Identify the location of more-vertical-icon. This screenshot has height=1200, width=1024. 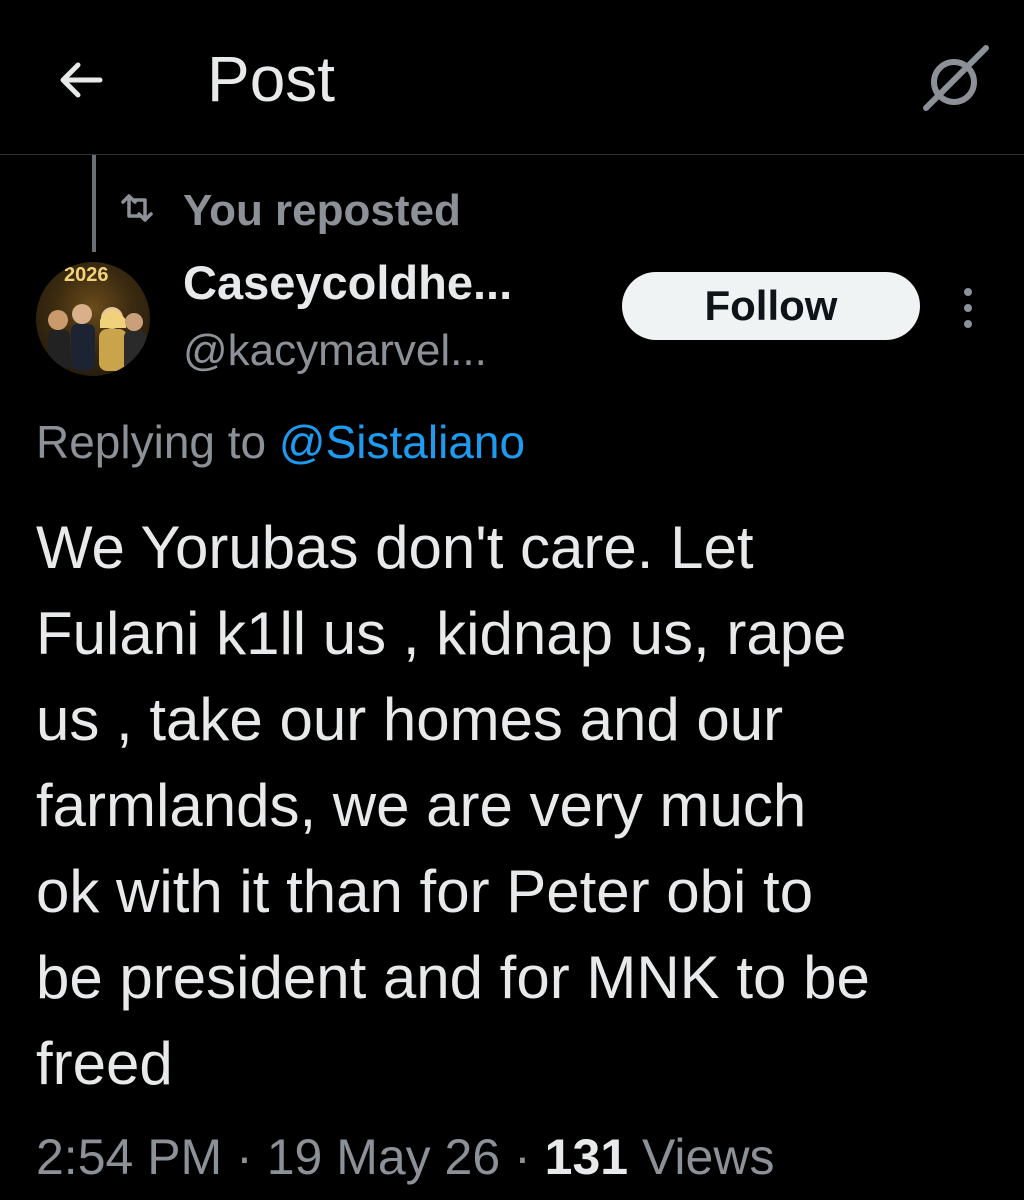
(968, 308).